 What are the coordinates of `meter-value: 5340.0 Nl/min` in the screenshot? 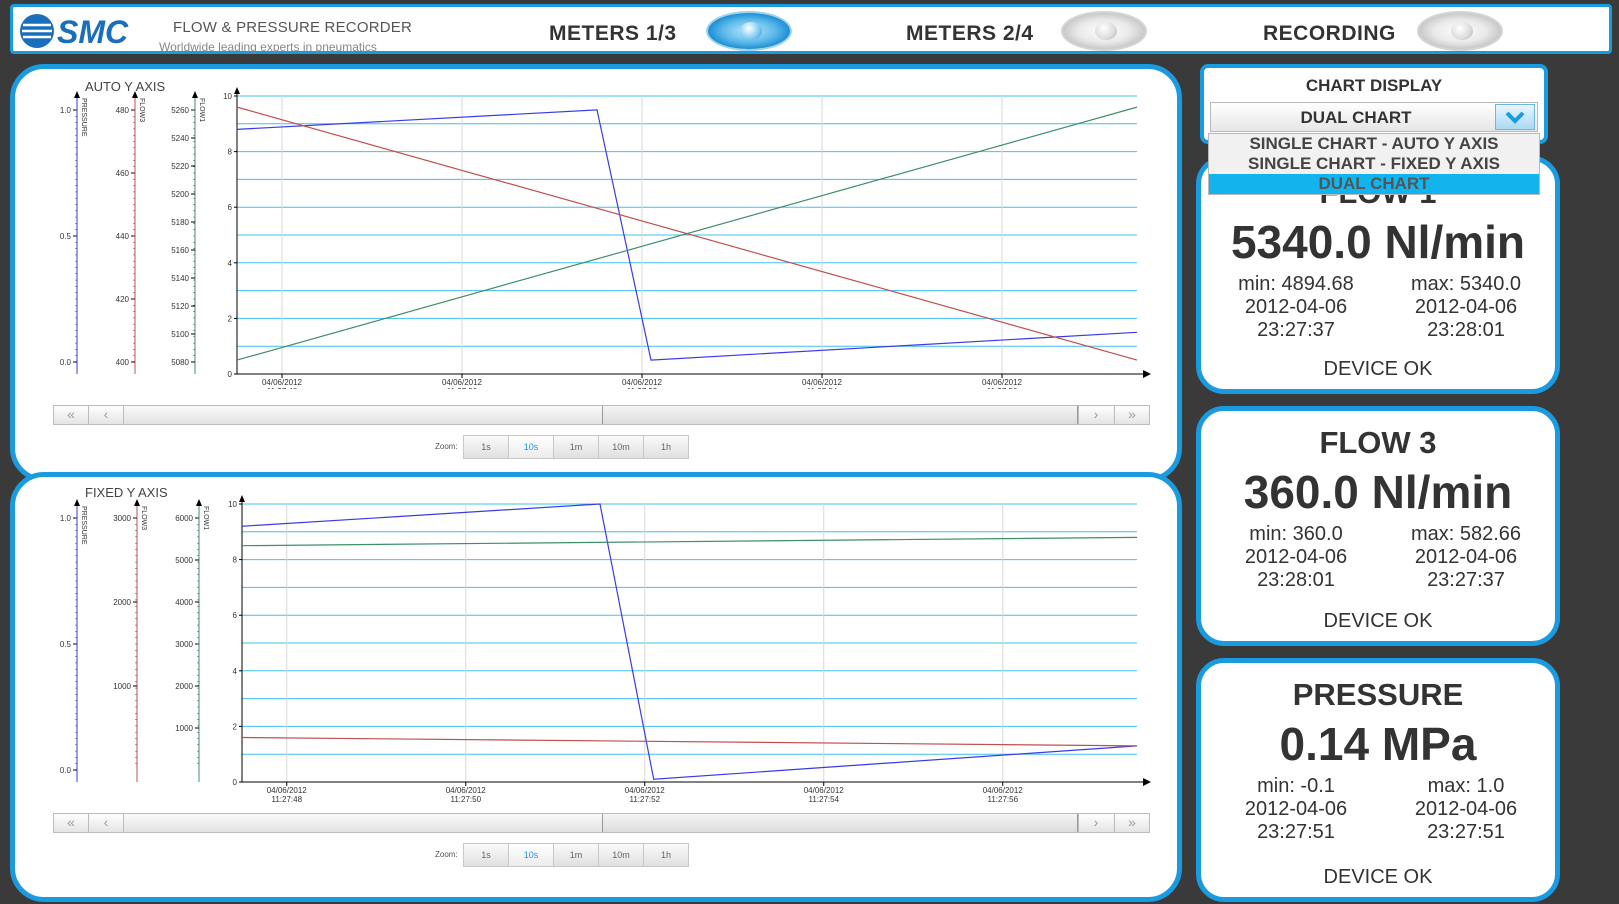 It's located at (1378, 242).